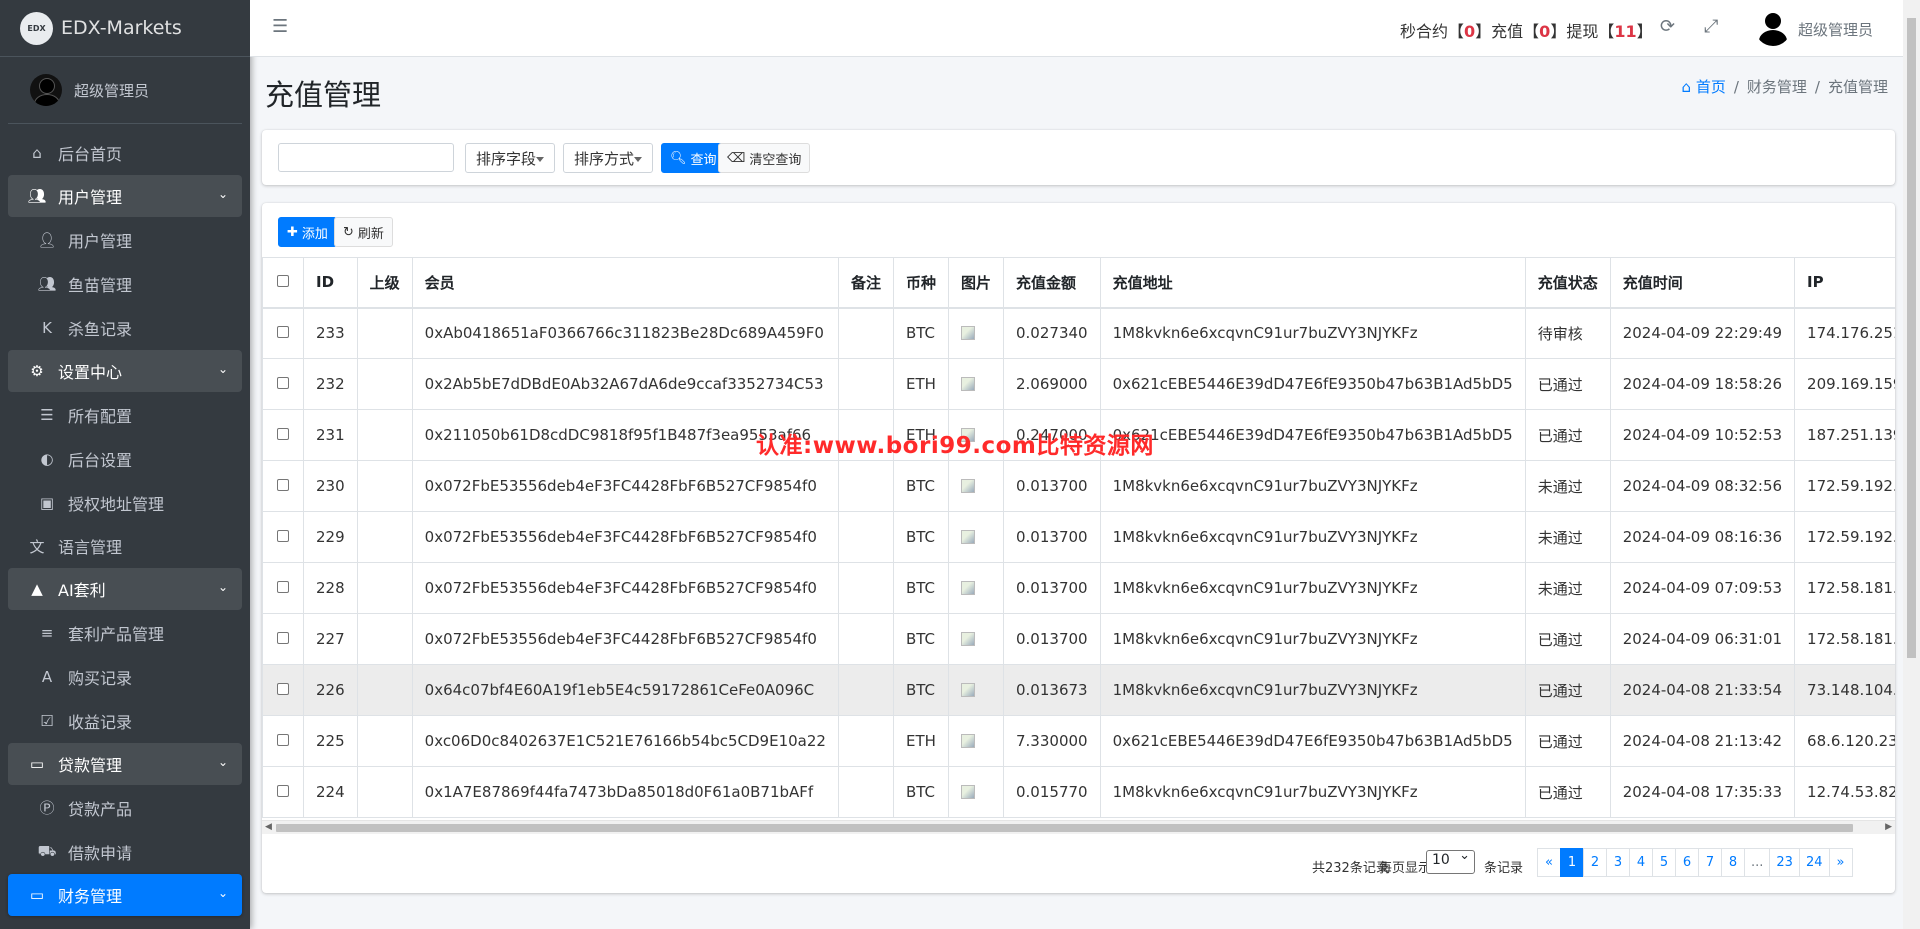  I want to click on per-page-select: 10, so click(1450, 861).